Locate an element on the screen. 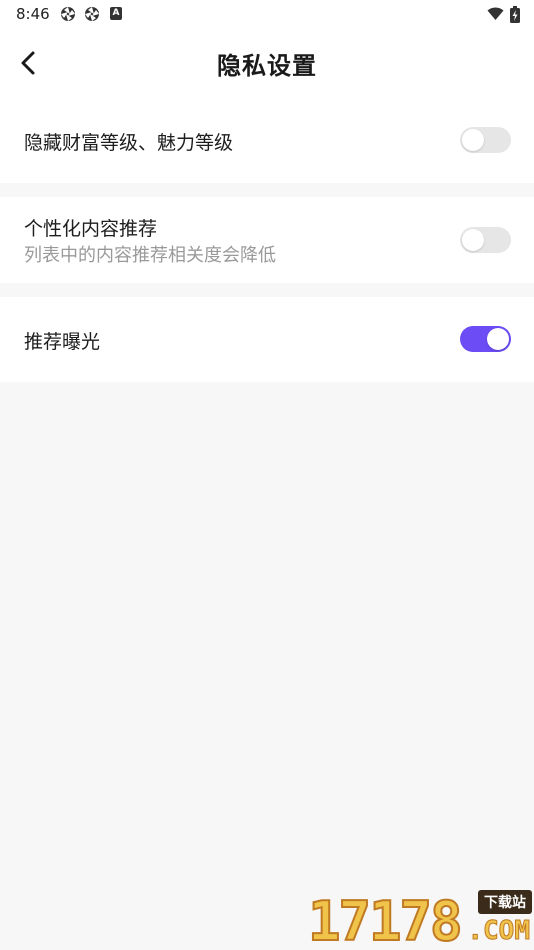  setting-label: 隐藏财富等级、魅力等级 is located at coordinates (129, 143).